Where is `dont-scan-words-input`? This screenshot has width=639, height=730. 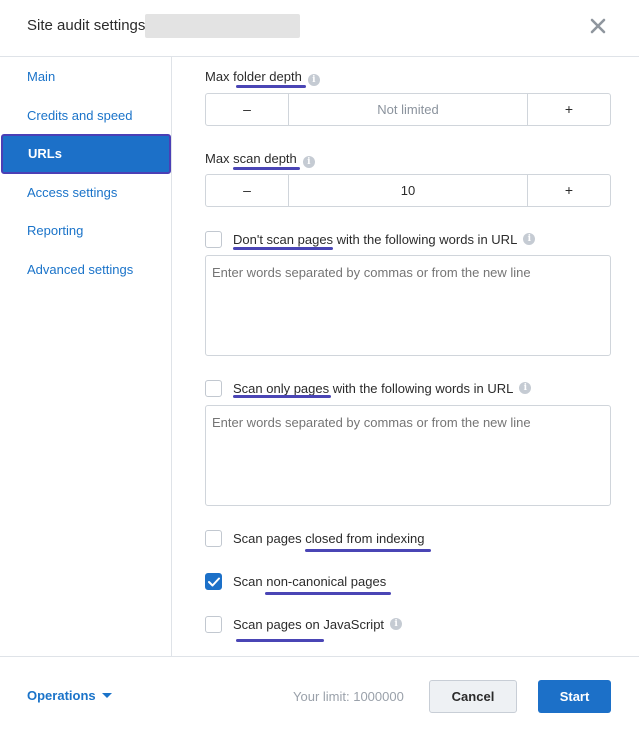 dont-scan-words-input is located at coordinates (408, 305).